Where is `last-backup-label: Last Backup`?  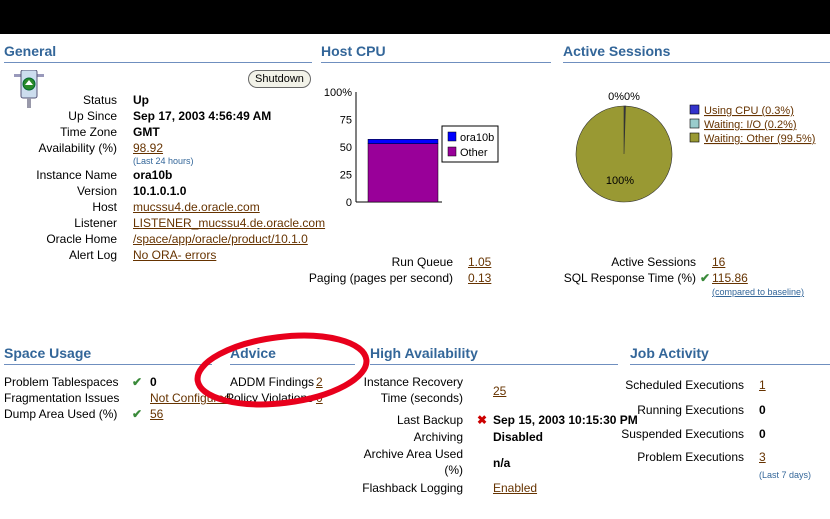 last-backup-label: Last Backup is located at coordinates (429, 420).